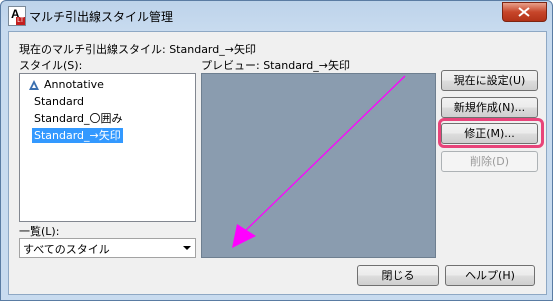 The width and height of the screenshot is (553, 301). Describe the element at coordinates (244, 236) in the screenshot. I see `arrowhead-icon` at that location.